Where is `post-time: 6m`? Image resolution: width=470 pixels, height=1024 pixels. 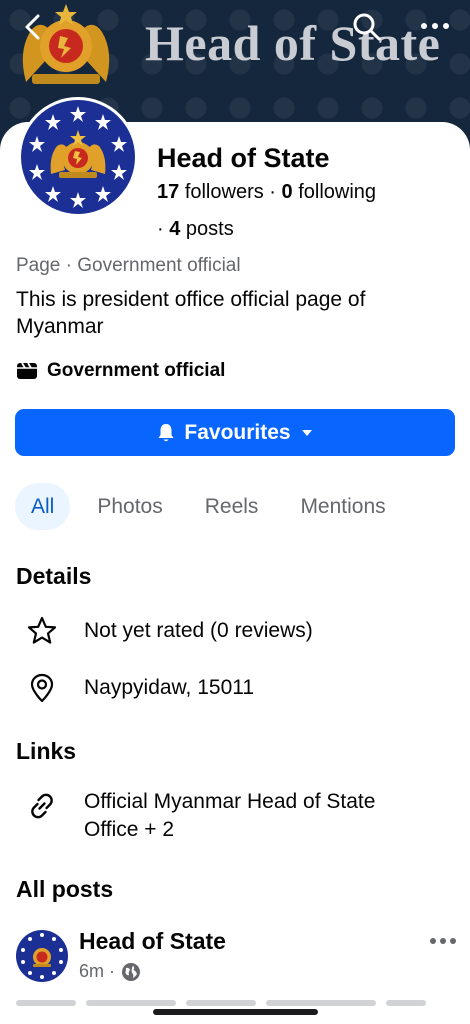
post-time: 6m is located at coordinates (91, 971).